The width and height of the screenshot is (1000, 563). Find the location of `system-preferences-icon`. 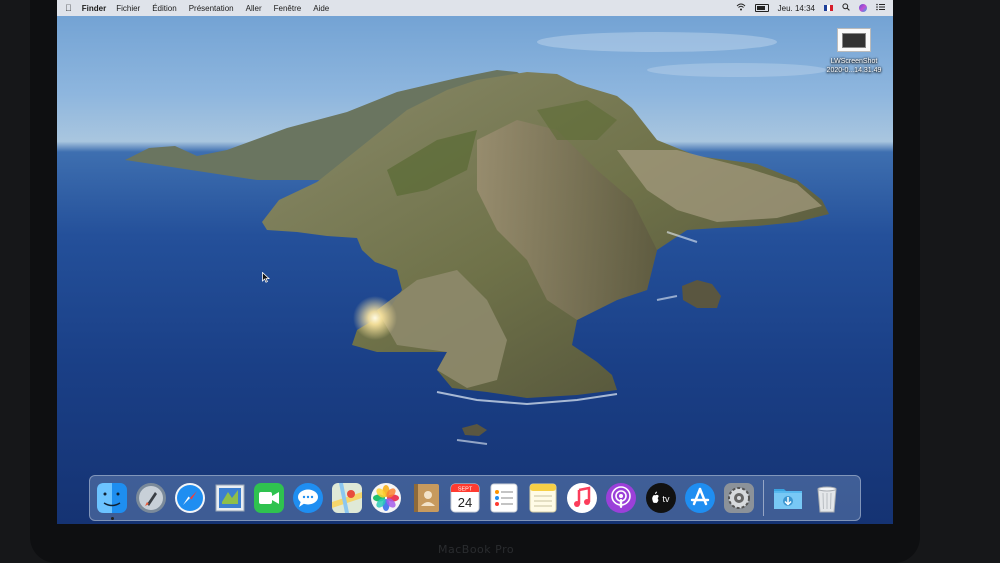

system-preferences-icon is located at coordinates (739, 498).